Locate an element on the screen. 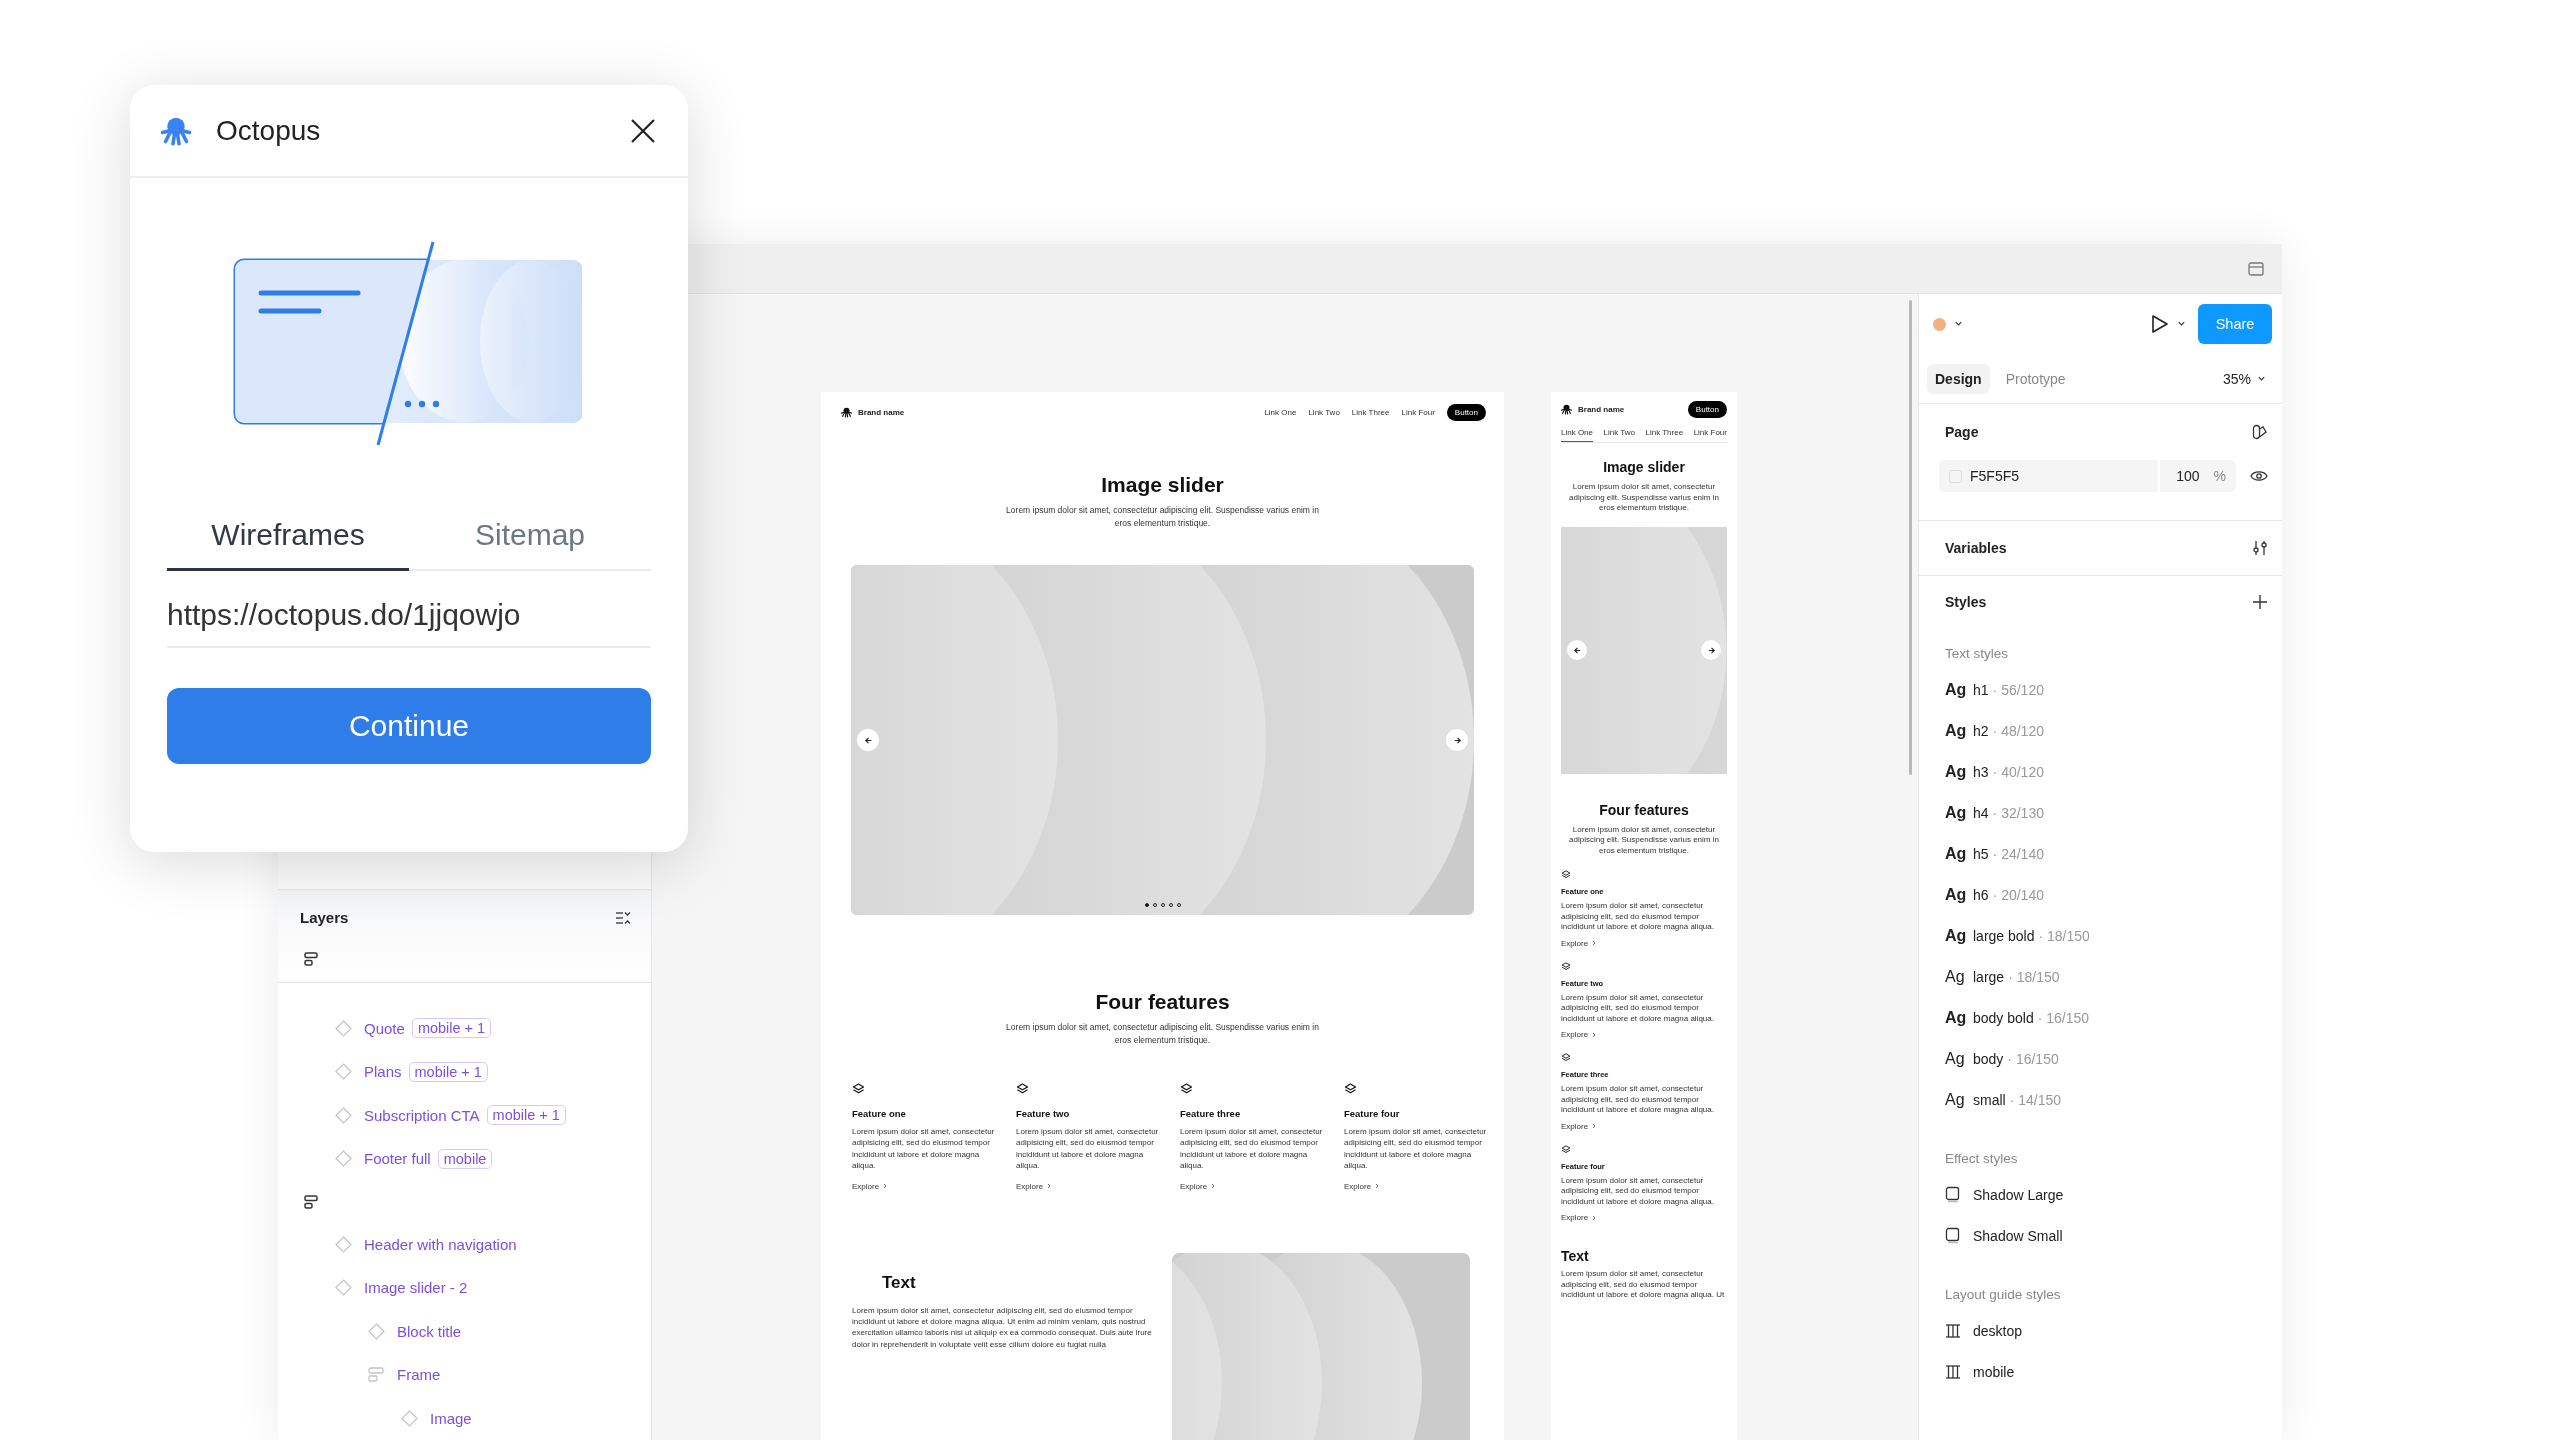 This screenshot has width=2560, height=1440. text-style-item: Ag small · 14/150 is located at coordinates (2106, 1099).